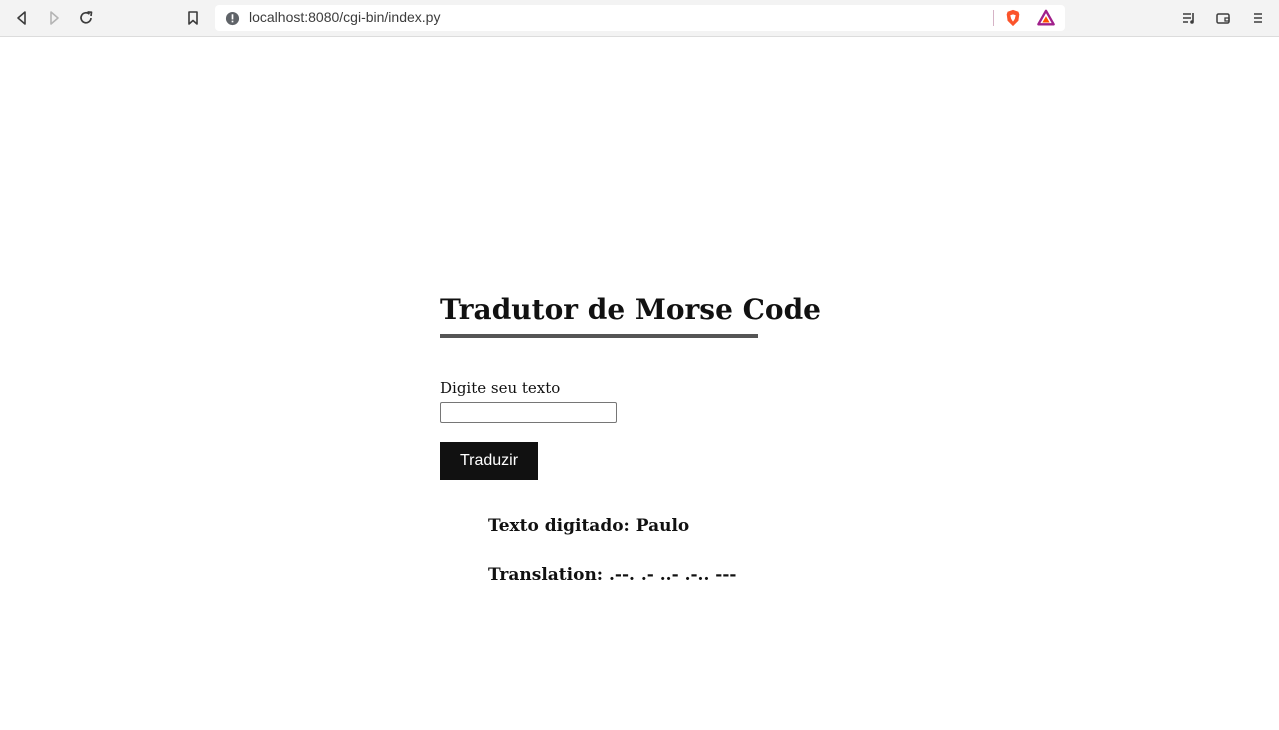 The image size is (1279, 730). I want to click on info-icon, so click(232, 18).